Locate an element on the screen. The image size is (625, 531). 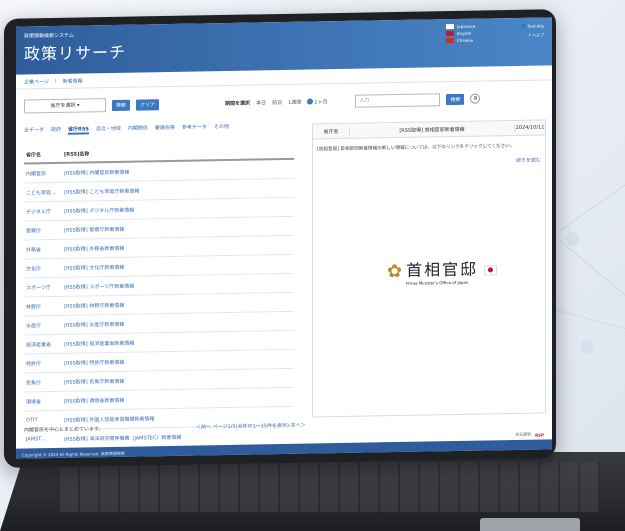
list-item-agency: 林野庁 is located at coordinates (44, 306).